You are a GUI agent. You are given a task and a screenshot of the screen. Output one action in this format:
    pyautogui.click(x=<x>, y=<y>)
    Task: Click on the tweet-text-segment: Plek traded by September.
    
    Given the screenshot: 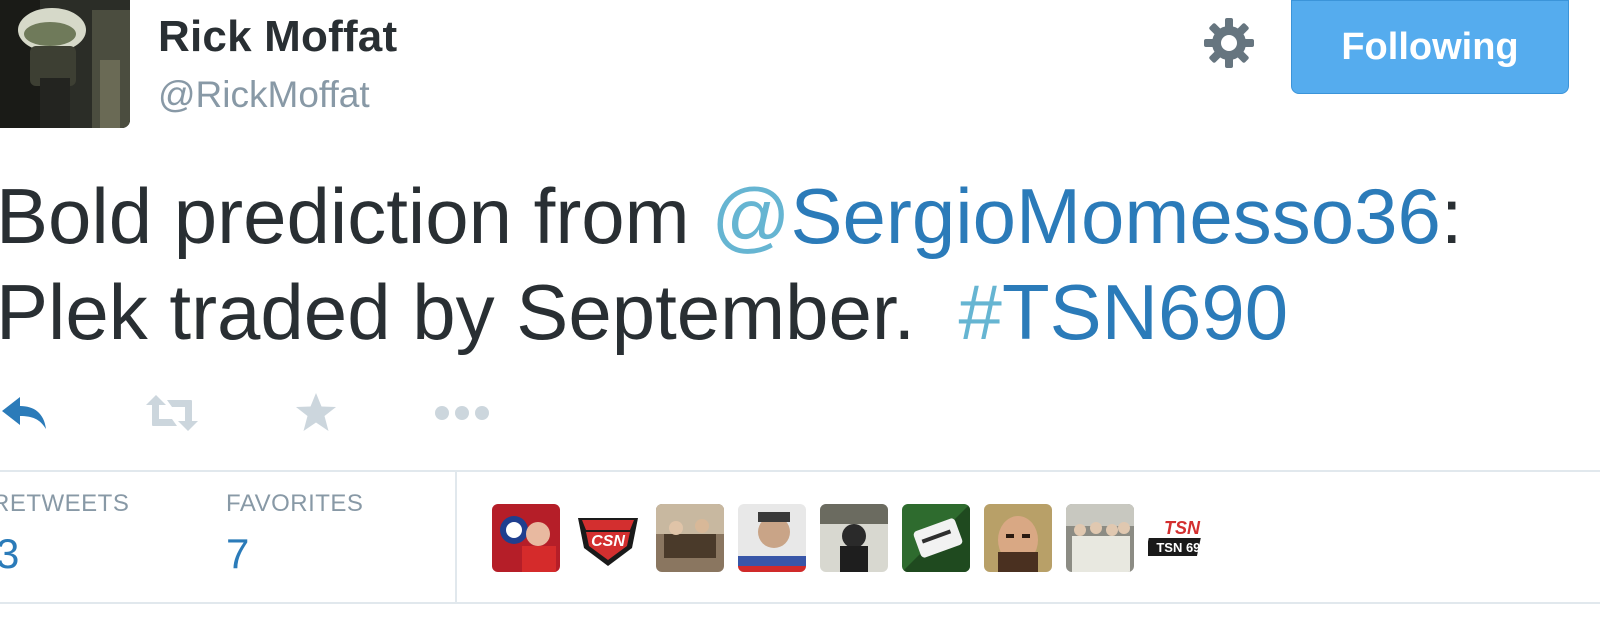 What is the action you would take?
    pyautogui.click(x=479, y=312)
    